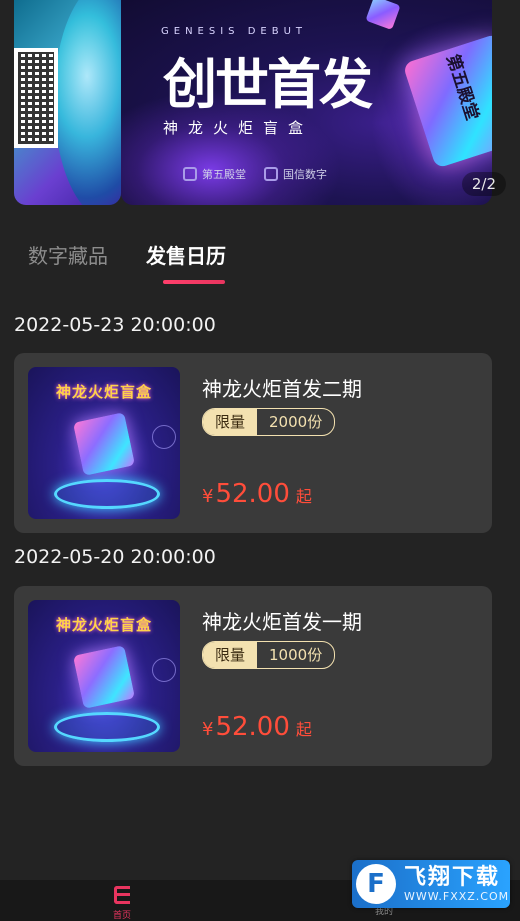  What do you see at coordinates (295, 174) in the screenshot?
I see `logo-guoxin: 国信数字` at bounding box center [295, 174].